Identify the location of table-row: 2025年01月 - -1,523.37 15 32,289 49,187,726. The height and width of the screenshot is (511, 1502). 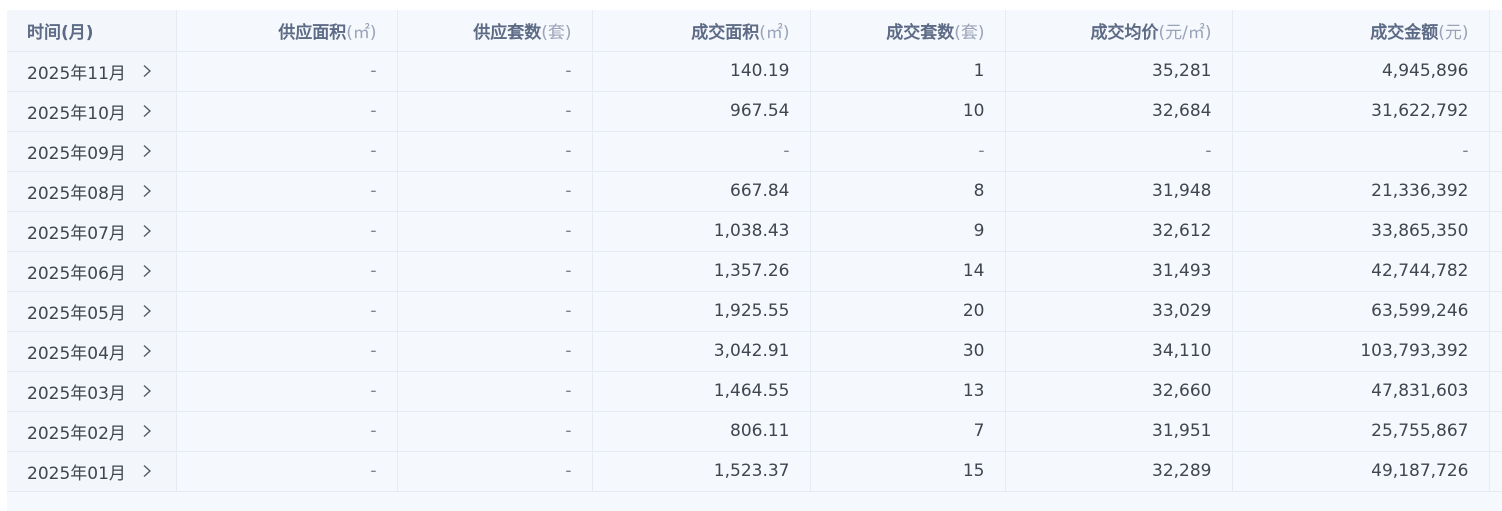
(754, 471).